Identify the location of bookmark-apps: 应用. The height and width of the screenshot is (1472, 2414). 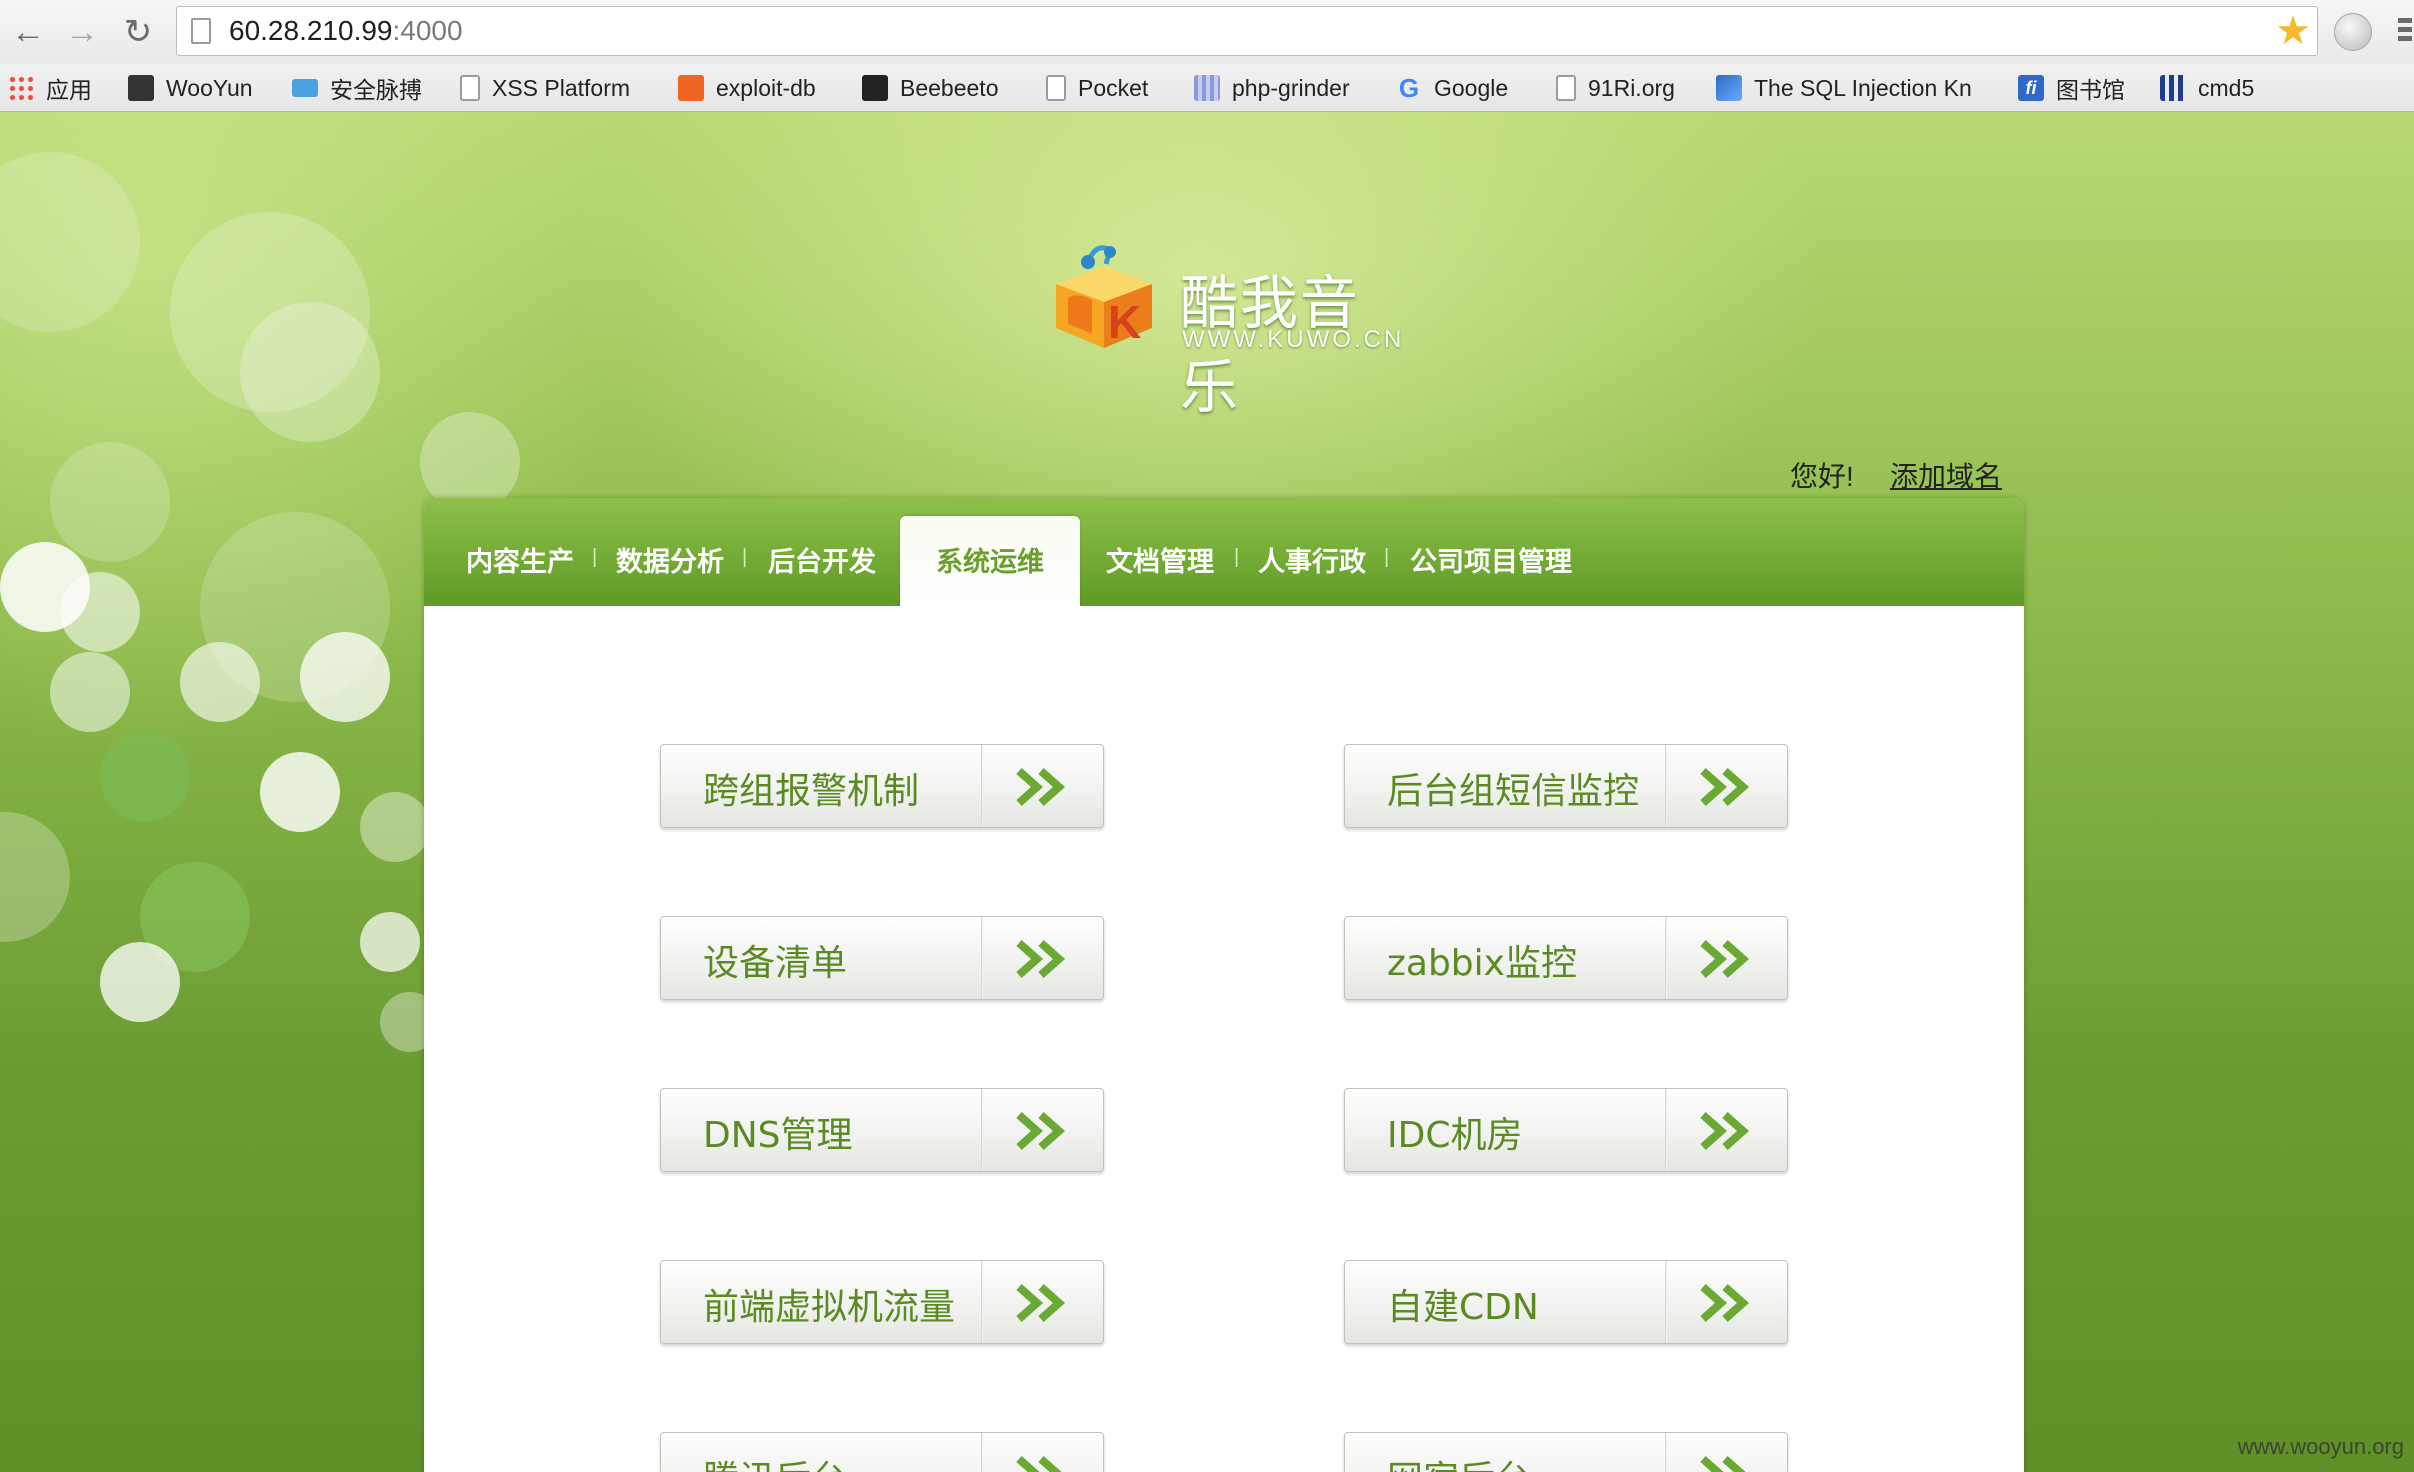
(50, 88).